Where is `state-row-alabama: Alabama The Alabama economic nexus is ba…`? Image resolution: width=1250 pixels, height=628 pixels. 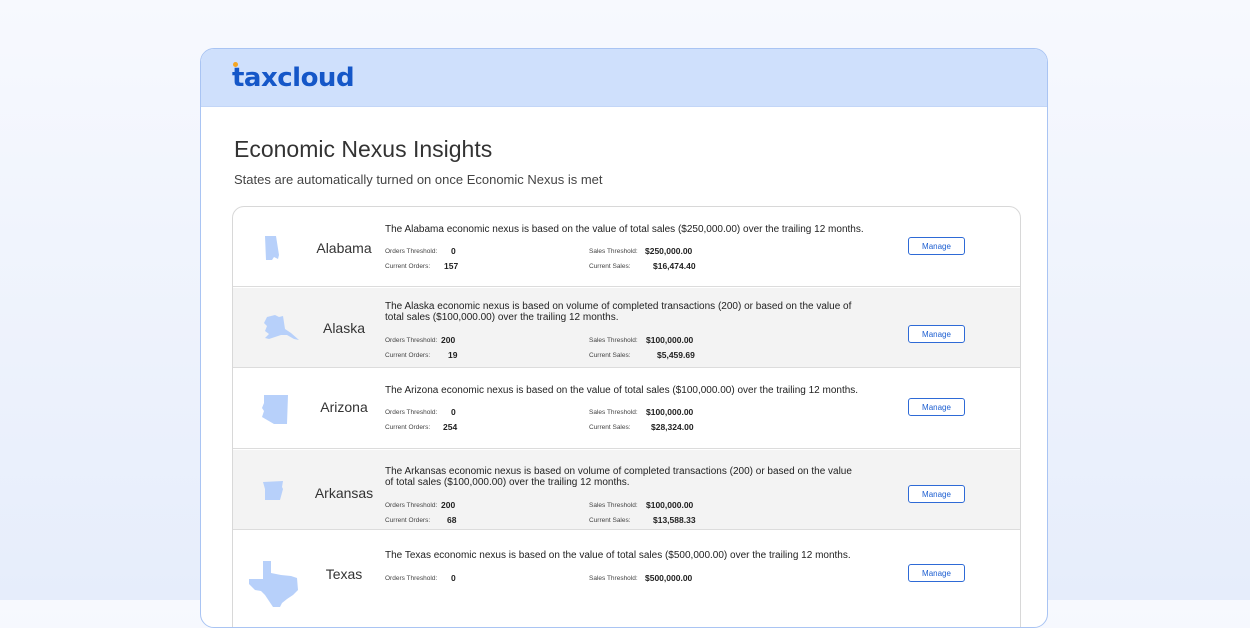
state-row-alabama: Alabama The Alabama economic nexus is ba… is located at coordinates (626, 247).